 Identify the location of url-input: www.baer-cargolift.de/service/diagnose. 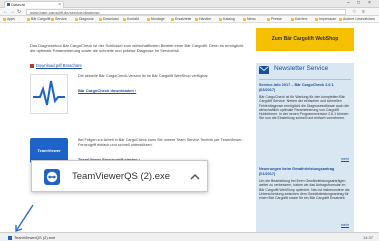
(186, 12).